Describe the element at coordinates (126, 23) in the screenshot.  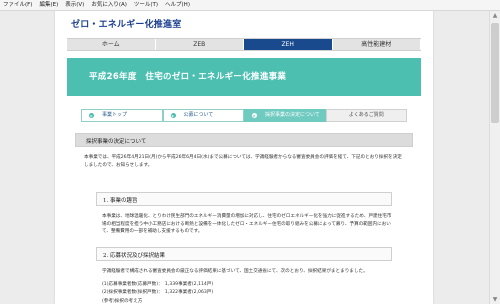
I see `site-title: ゼロ・エネルギー化推進室` at that location.